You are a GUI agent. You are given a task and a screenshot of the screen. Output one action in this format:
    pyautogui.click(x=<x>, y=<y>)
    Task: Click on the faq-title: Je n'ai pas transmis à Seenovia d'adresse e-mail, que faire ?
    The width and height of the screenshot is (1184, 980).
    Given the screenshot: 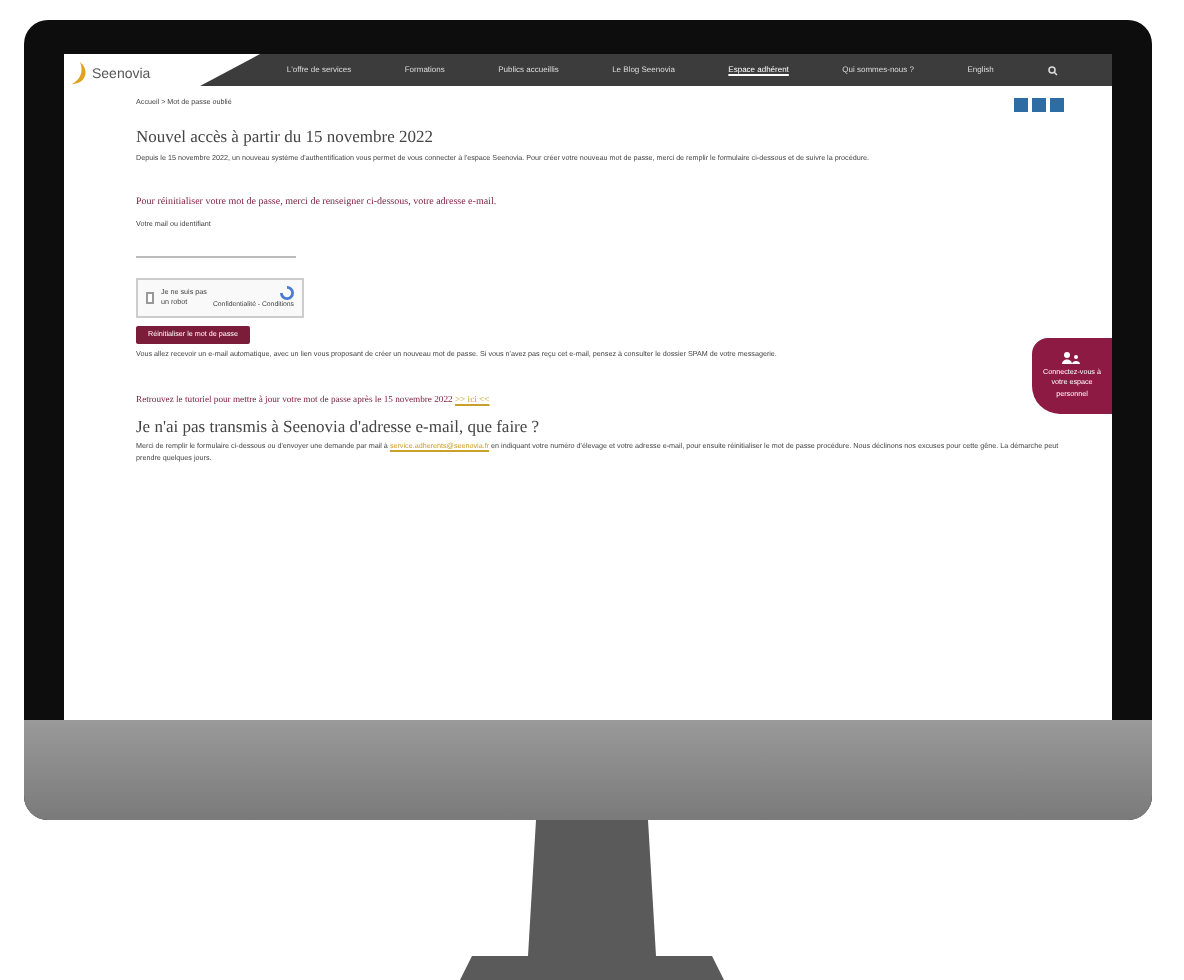 What is the action you would take?
    pyautogui.click(x=339, y=426)
    